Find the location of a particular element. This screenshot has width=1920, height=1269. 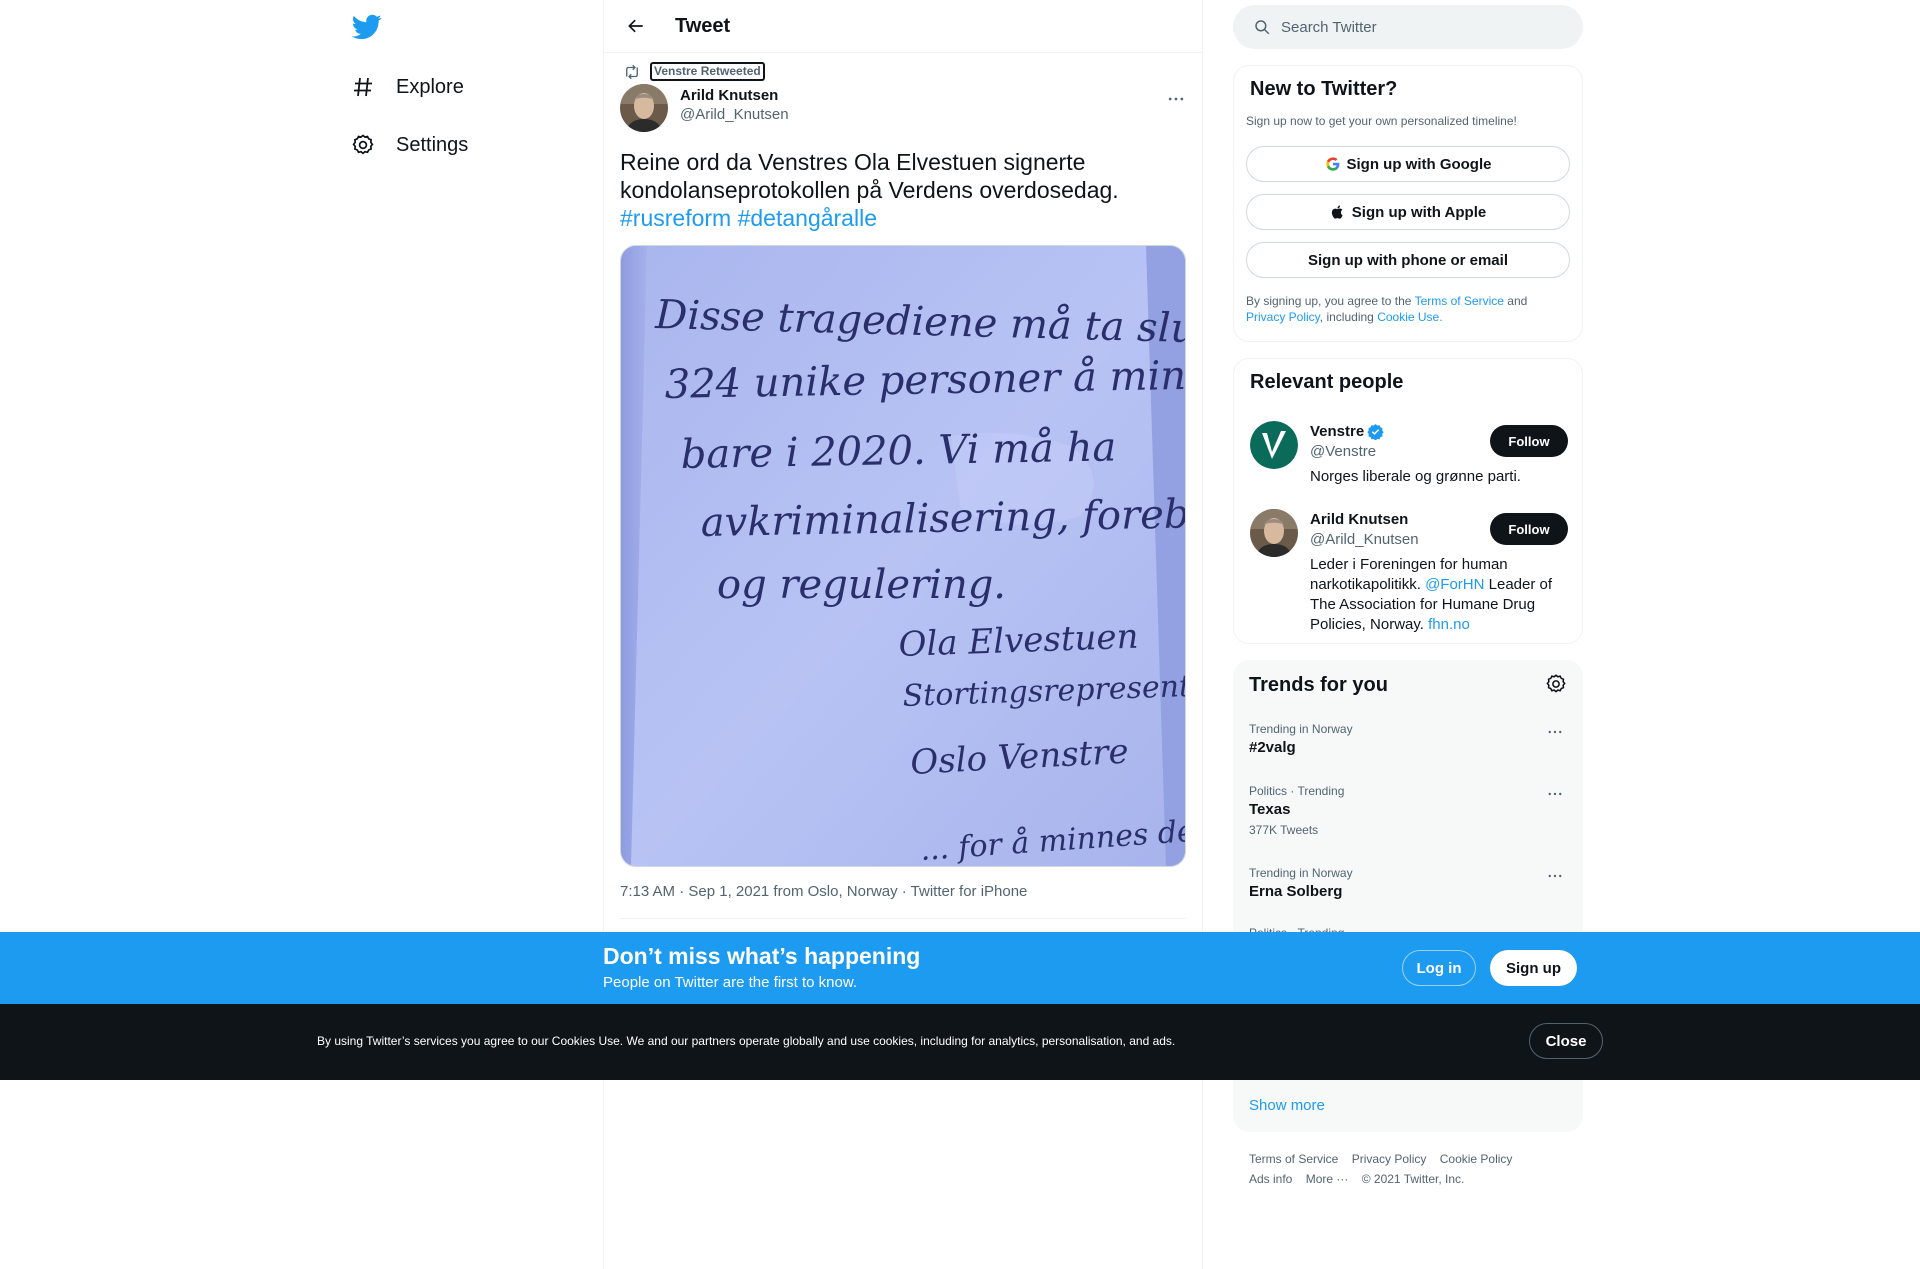

footer-link: Terms of Service is located at coordinates (1293, 1159).